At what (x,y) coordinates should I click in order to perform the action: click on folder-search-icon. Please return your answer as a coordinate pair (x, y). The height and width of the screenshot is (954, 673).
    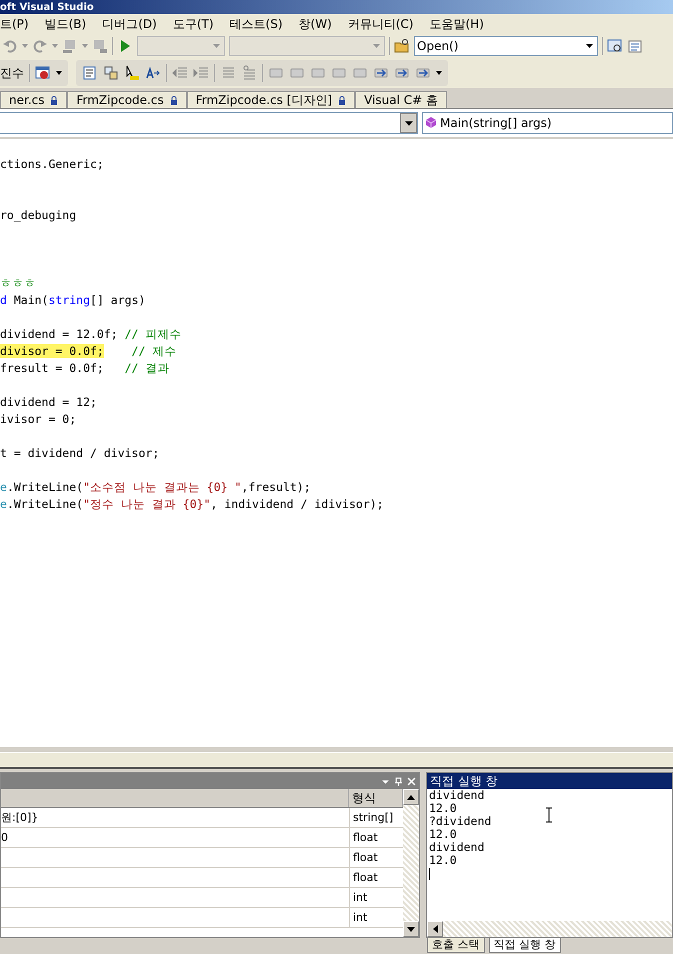
    Looking at the image, I should click on (402, 46).